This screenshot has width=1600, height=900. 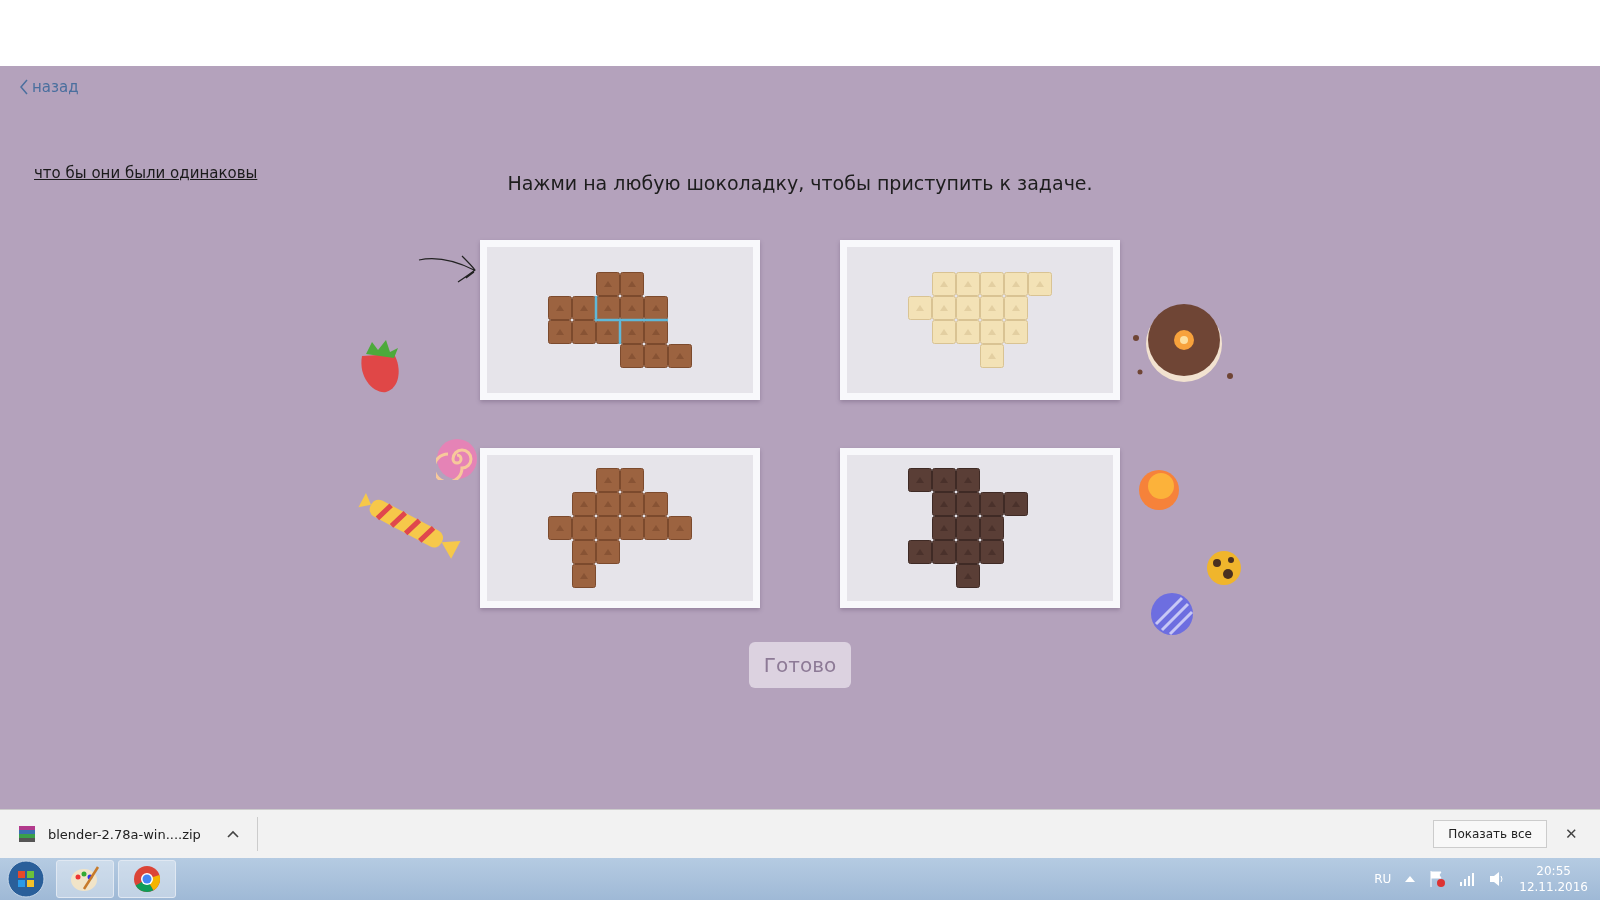 I want to click on cookie-drawing, so click(x=1224, y=568).